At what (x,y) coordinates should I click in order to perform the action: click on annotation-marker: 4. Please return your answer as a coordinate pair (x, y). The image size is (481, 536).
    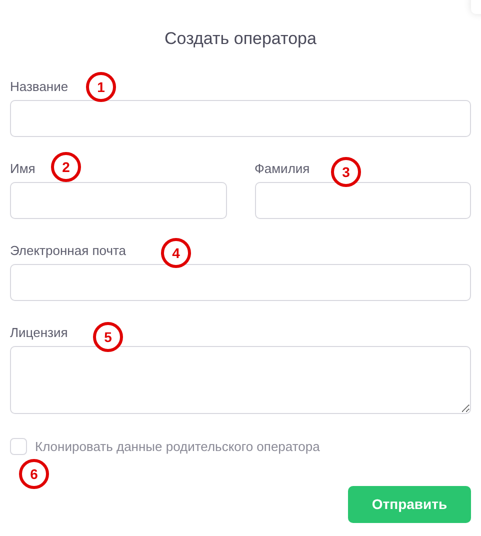
    Looking at the image, I should click on (176, 253).